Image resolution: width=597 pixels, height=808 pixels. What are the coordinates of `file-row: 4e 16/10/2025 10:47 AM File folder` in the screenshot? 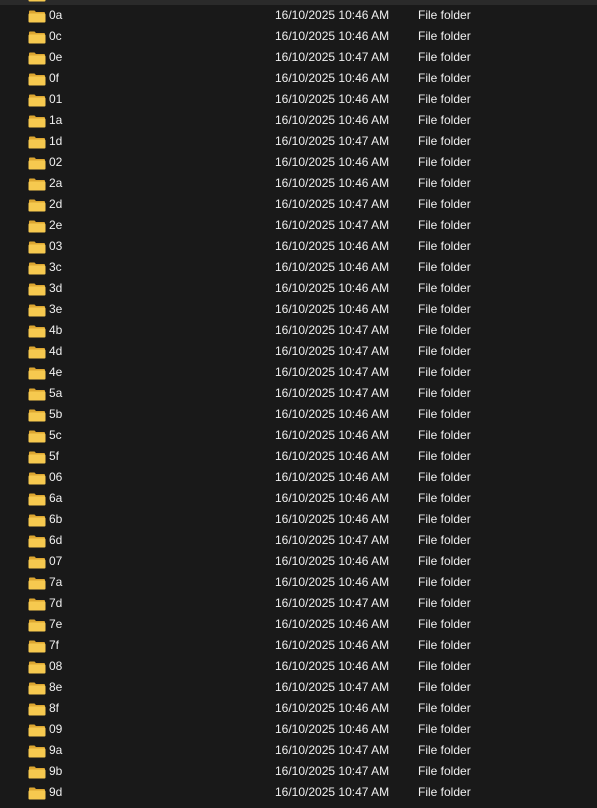 It's located at (298, 372).